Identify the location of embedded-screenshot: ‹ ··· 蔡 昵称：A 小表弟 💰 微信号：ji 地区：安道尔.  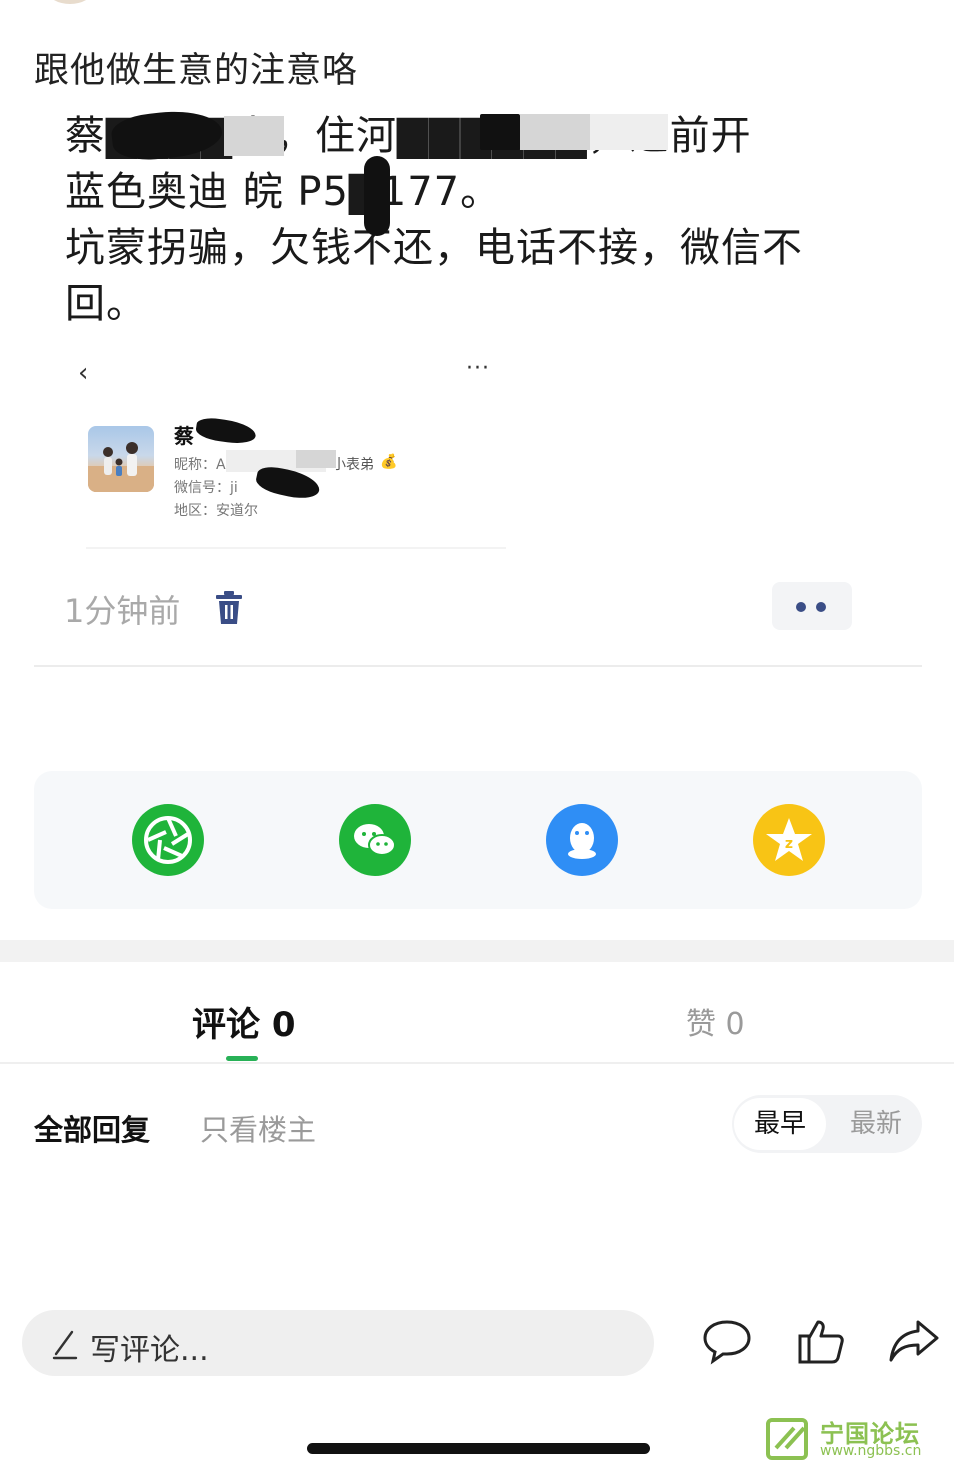
(296, 455).